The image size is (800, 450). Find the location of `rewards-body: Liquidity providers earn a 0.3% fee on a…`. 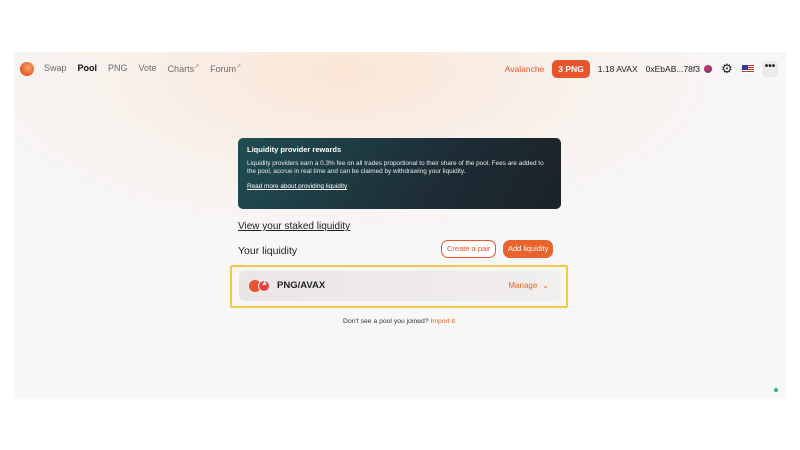

rewards-body: Liquidity providers earn a 0.3% fee on a… is located at coordinates (395, 167).